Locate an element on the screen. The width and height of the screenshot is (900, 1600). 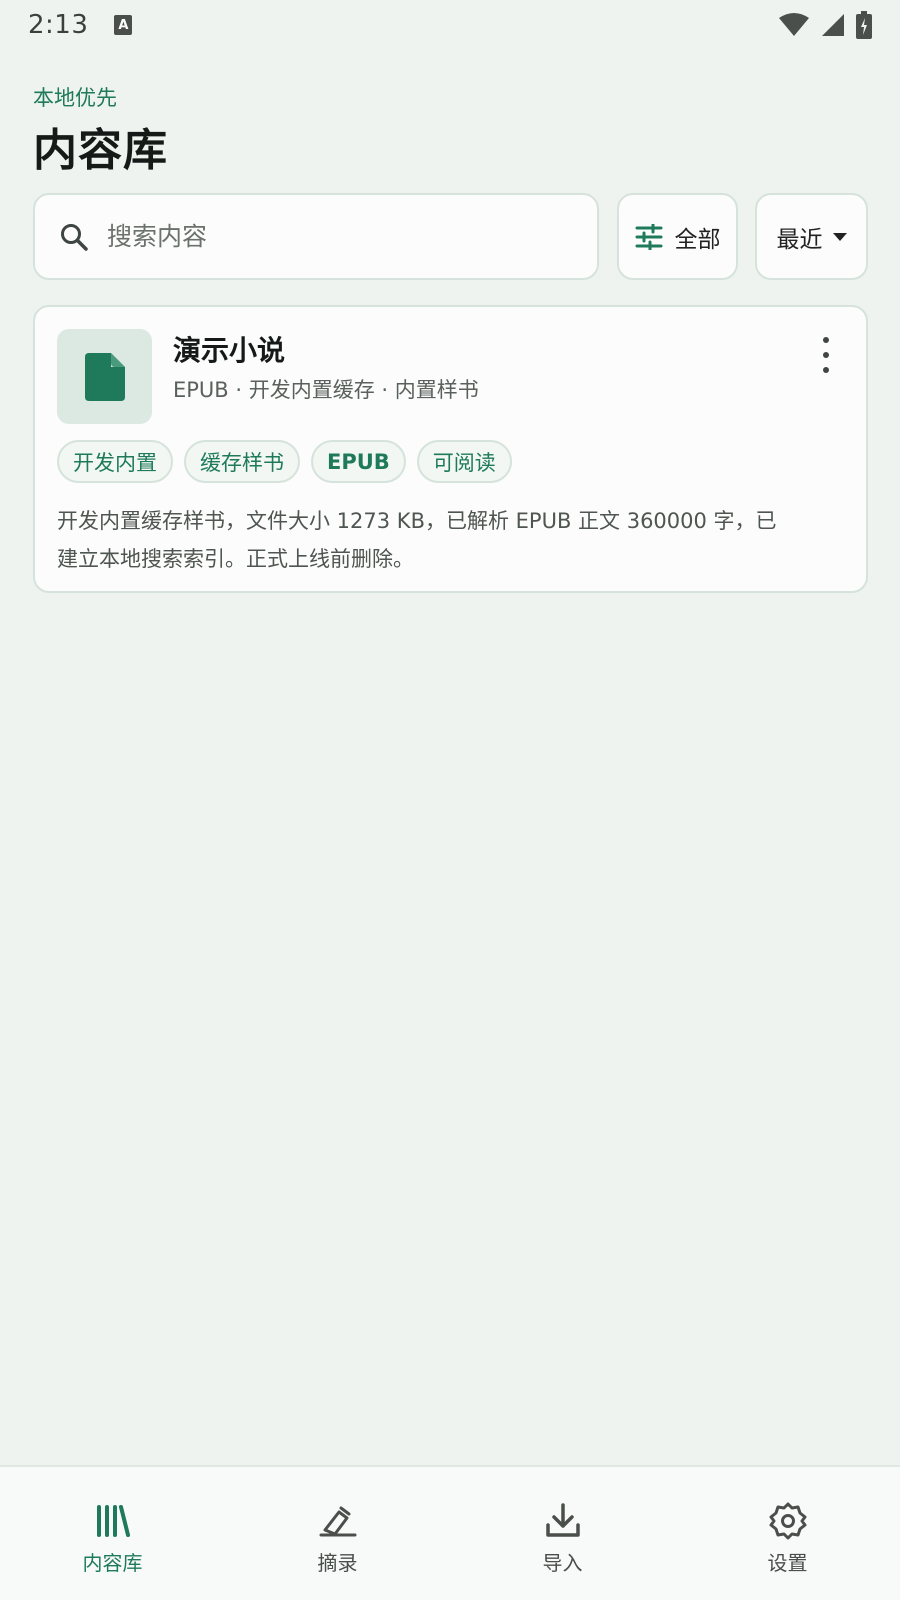
tag-chip: 可阅读 is located at coordinates (464, 461).